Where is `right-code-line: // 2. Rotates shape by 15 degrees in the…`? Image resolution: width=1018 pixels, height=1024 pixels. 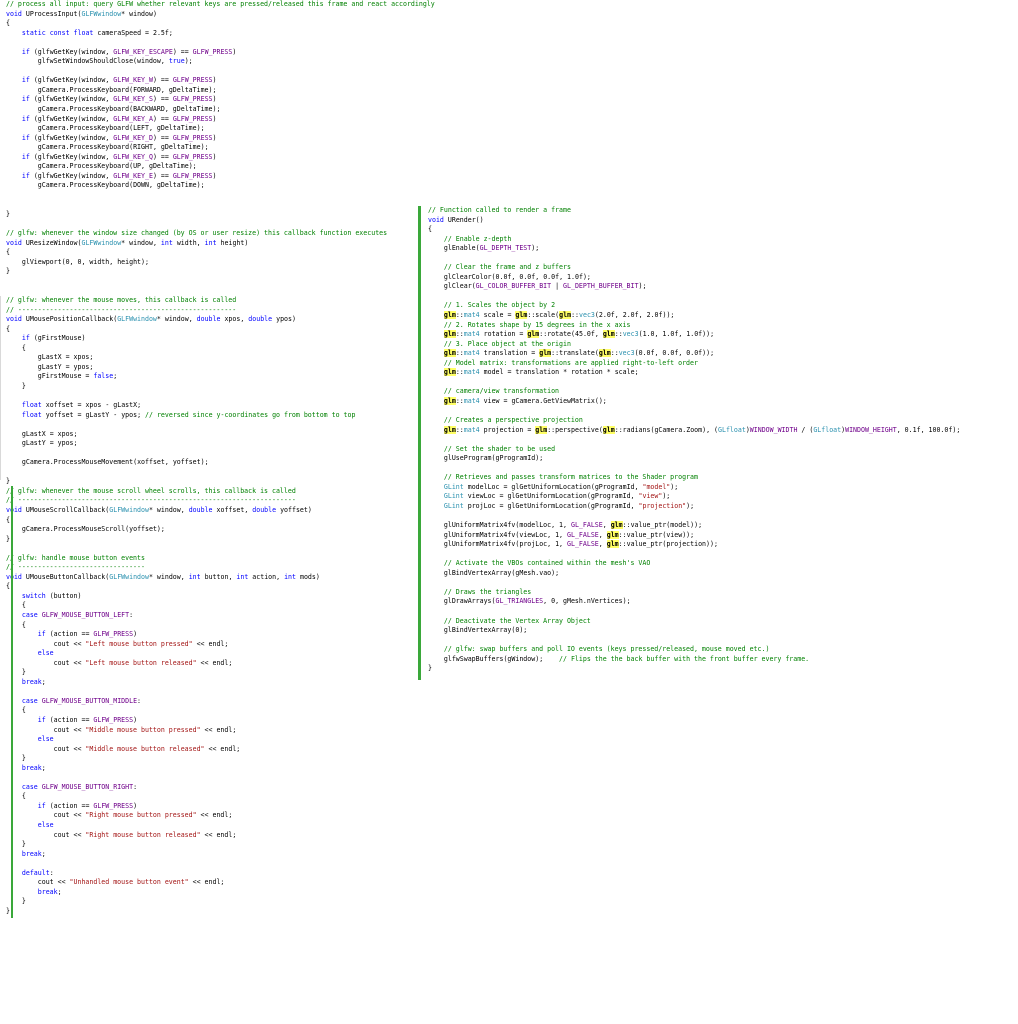 right-code-line: // 2. Rotates shape by 15 degrees in the… is located at coordinates (537, 324).